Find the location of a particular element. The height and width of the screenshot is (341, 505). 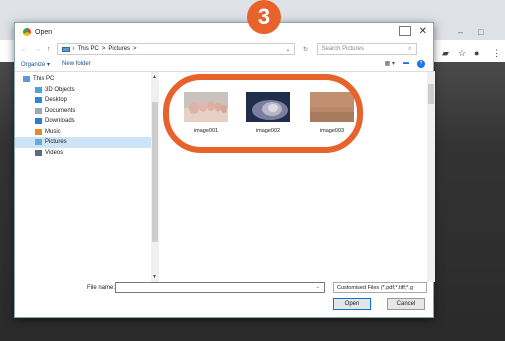

sidebar-item-label: Music is located at coordinates (53, 131).